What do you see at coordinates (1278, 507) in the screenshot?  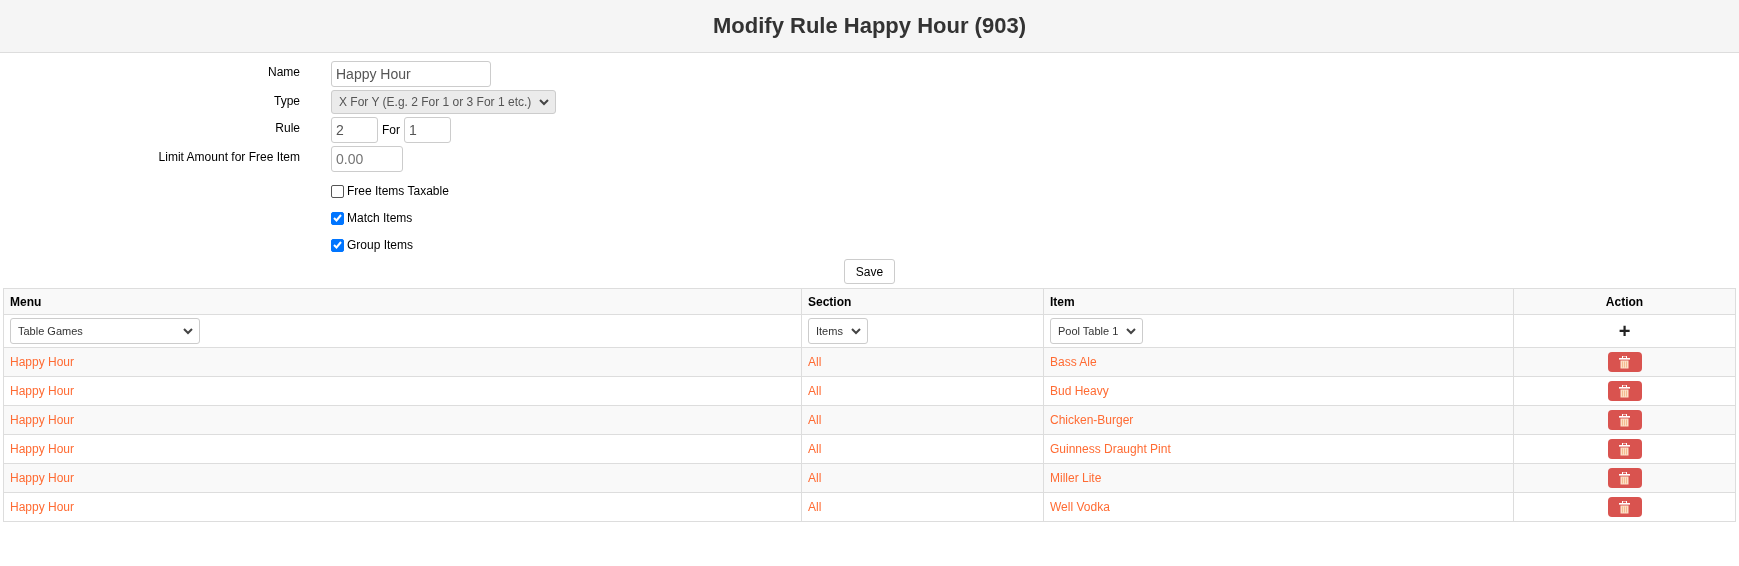 I see `table-cell: Well Vodka` at bounding box center [1278, 507].